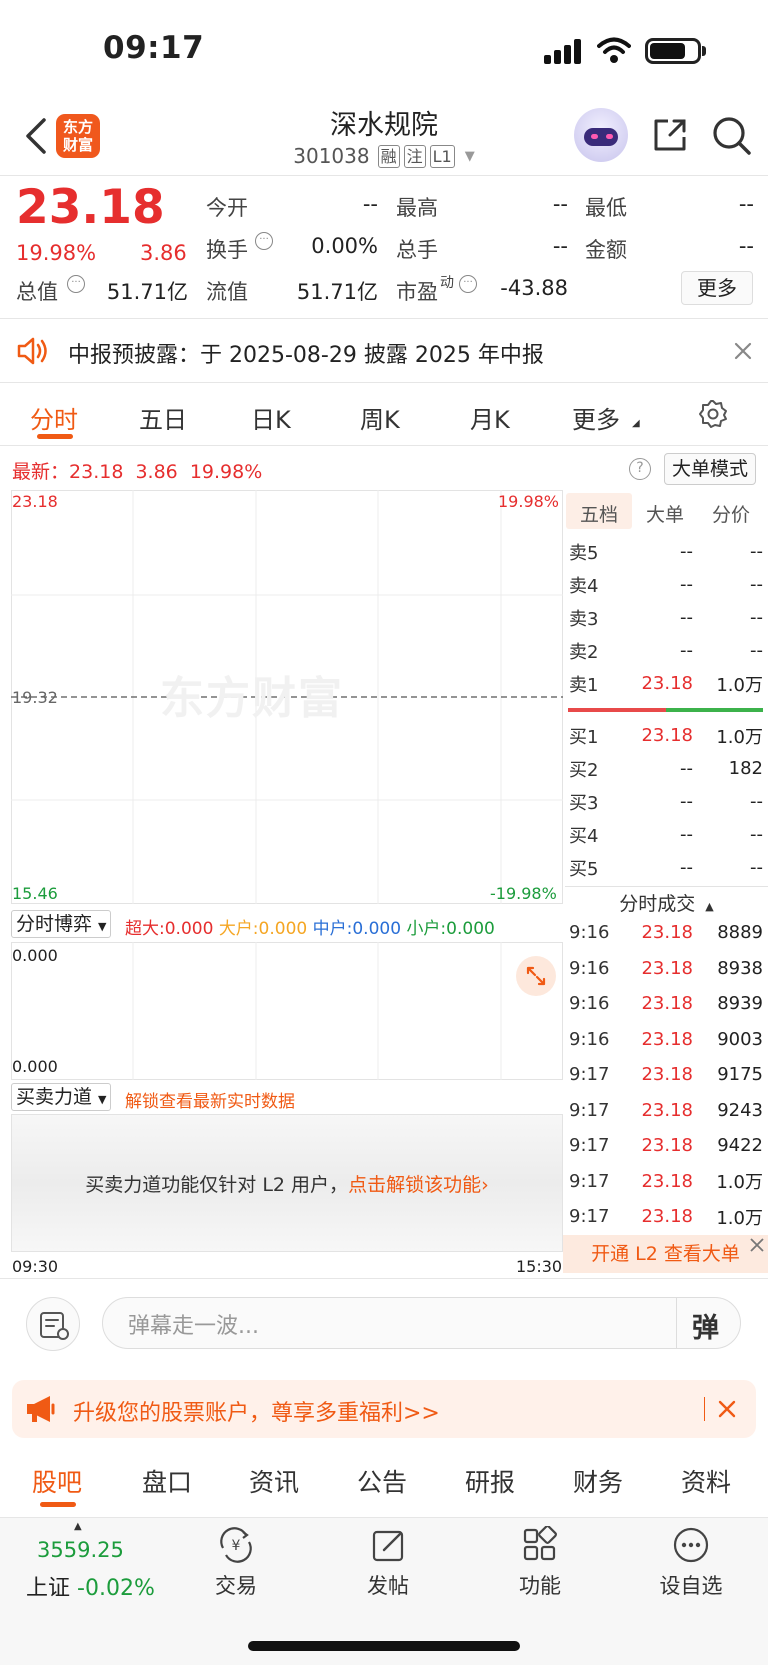 The height and width of the screenshot is (1665, 768). I want to click on l2-banner-text: 开通 L2 查看大单, so click(665, 1254).